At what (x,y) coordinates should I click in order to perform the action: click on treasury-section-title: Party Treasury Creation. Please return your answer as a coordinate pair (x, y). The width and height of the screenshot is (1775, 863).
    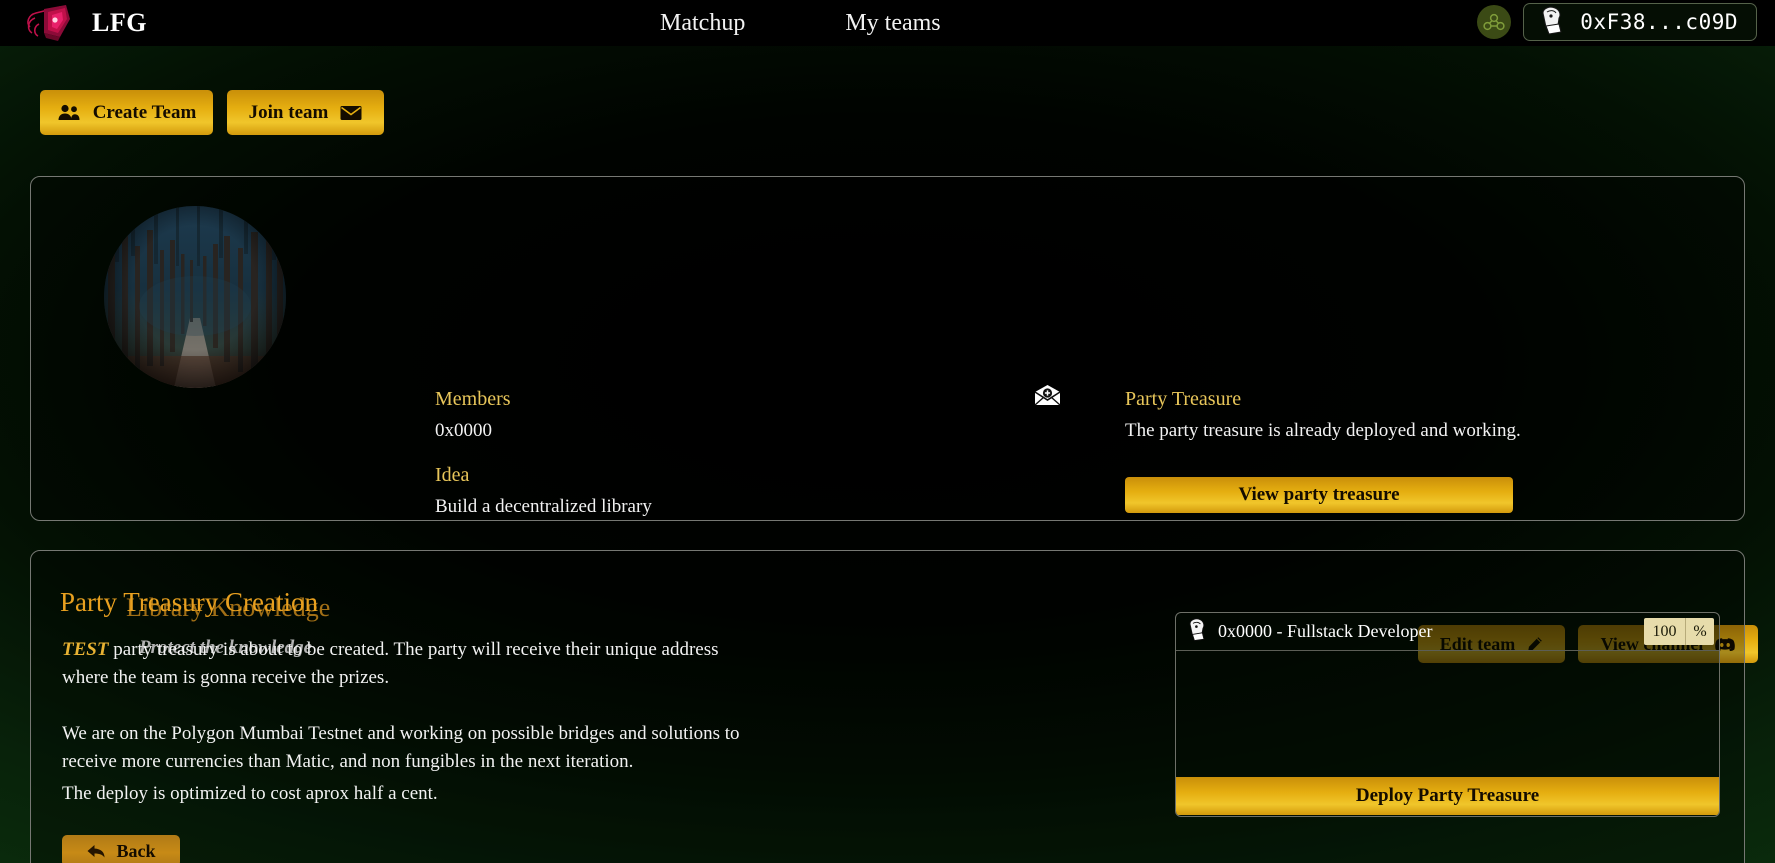
    Looking at the image, I should click on (189, 602).